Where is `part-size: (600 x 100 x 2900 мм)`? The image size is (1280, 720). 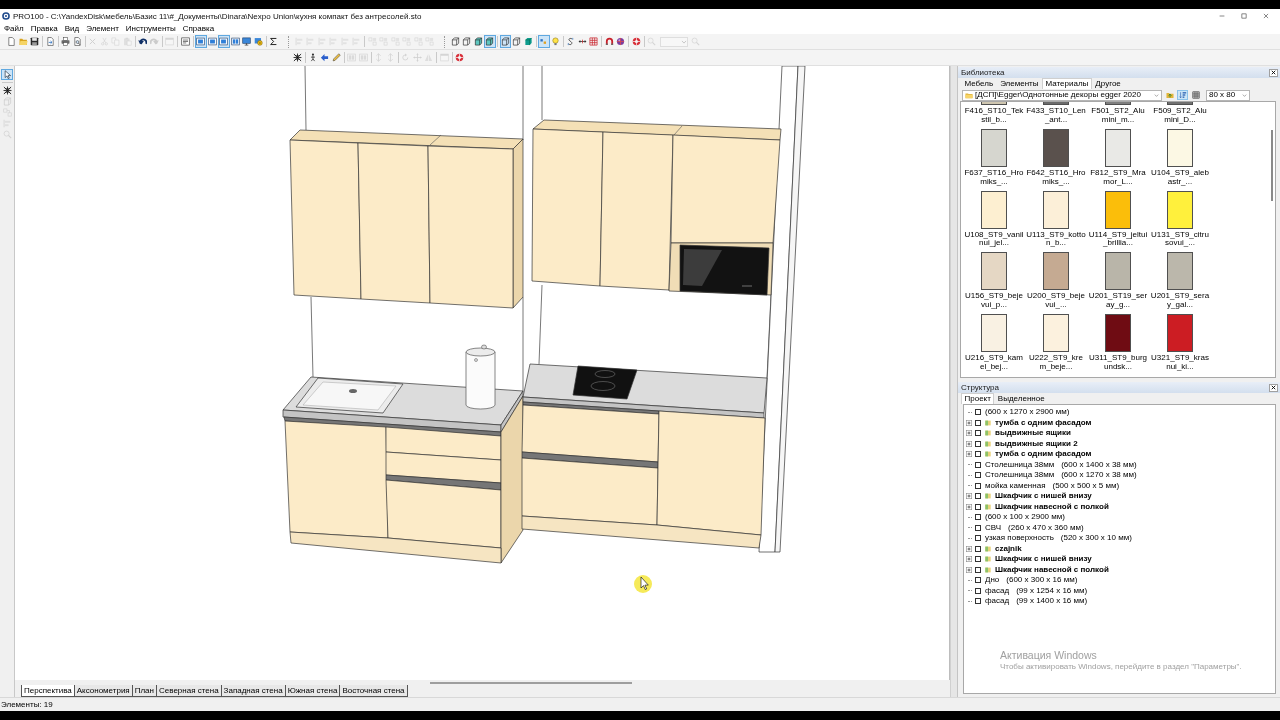
part-size: (600 x 100 x 2900 мм) is located at coordinates (1025, 517).